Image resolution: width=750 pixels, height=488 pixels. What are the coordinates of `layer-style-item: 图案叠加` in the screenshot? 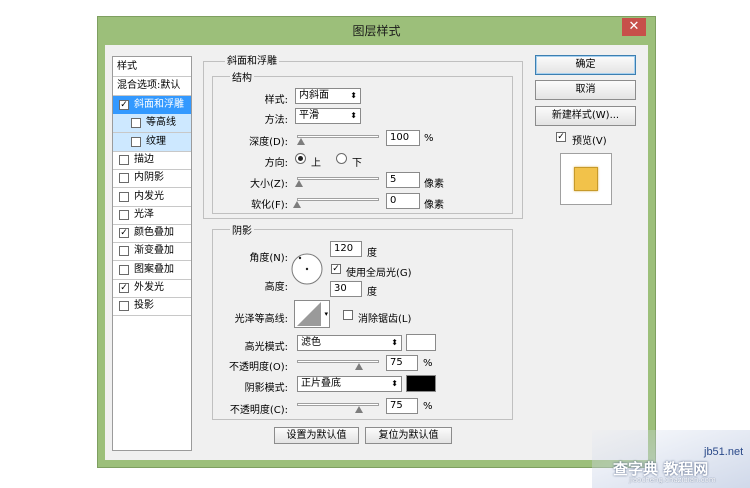 It's located at (152, 270).